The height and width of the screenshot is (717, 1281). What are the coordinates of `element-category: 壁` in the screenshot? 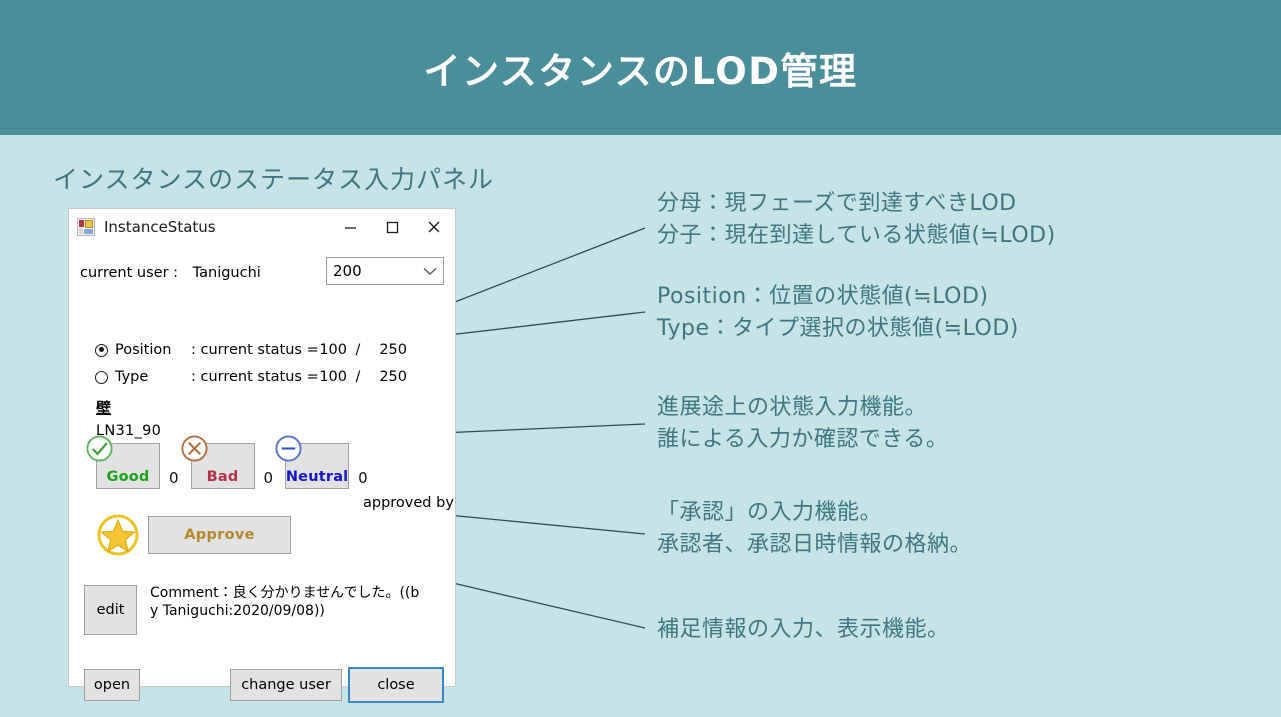 It's located at (104, 408).